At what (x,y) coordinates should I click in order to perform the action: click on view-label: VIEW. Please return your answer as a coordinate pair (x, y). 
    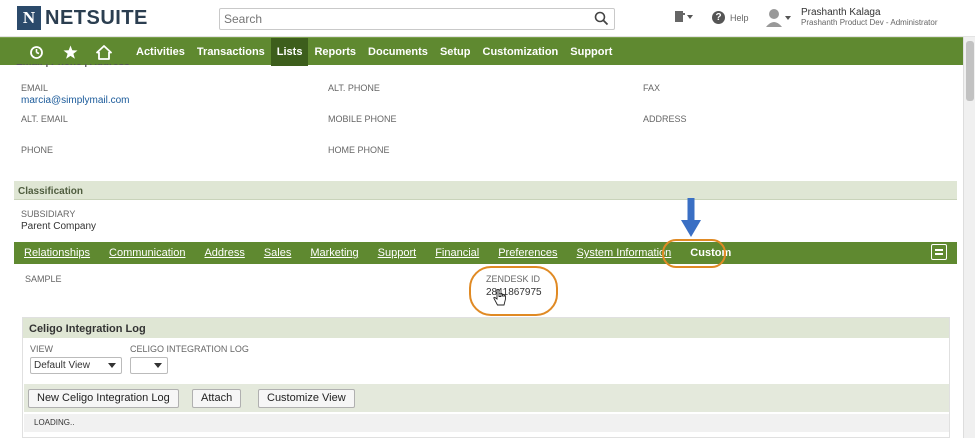
    Looking at the image, I should click on (42, 349).